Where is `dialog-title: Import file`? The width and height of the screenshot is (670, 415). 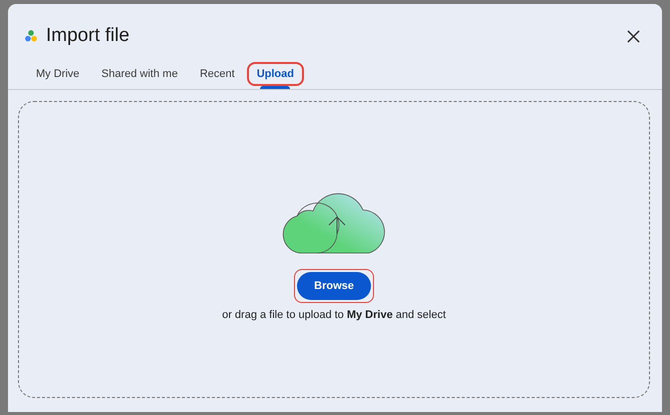
dialog-title: Import file is located at coordinates (88, 36).